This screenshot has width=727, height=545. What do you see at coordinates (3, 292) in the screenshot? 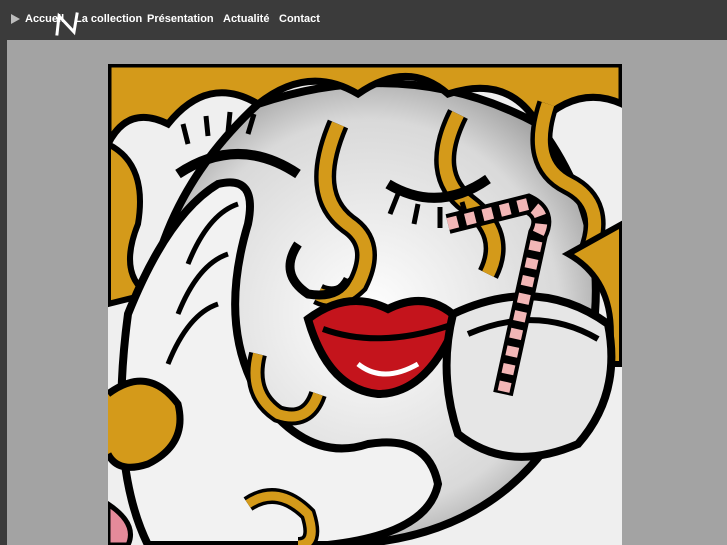
I see `left-sidebar-strip` at bounding box center [3, 292].